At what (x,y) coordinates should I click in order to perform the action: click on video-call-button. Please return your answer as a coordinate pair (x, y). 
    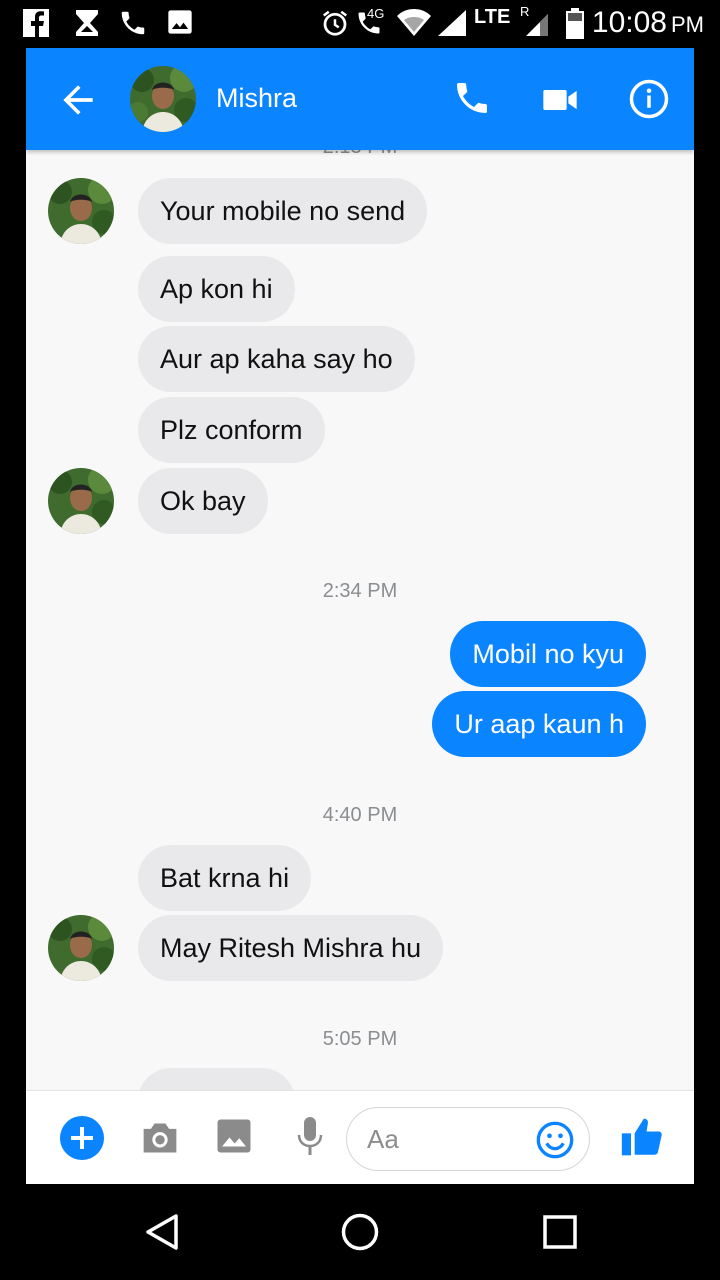
    Looking at the image, I should click on (560, 100).